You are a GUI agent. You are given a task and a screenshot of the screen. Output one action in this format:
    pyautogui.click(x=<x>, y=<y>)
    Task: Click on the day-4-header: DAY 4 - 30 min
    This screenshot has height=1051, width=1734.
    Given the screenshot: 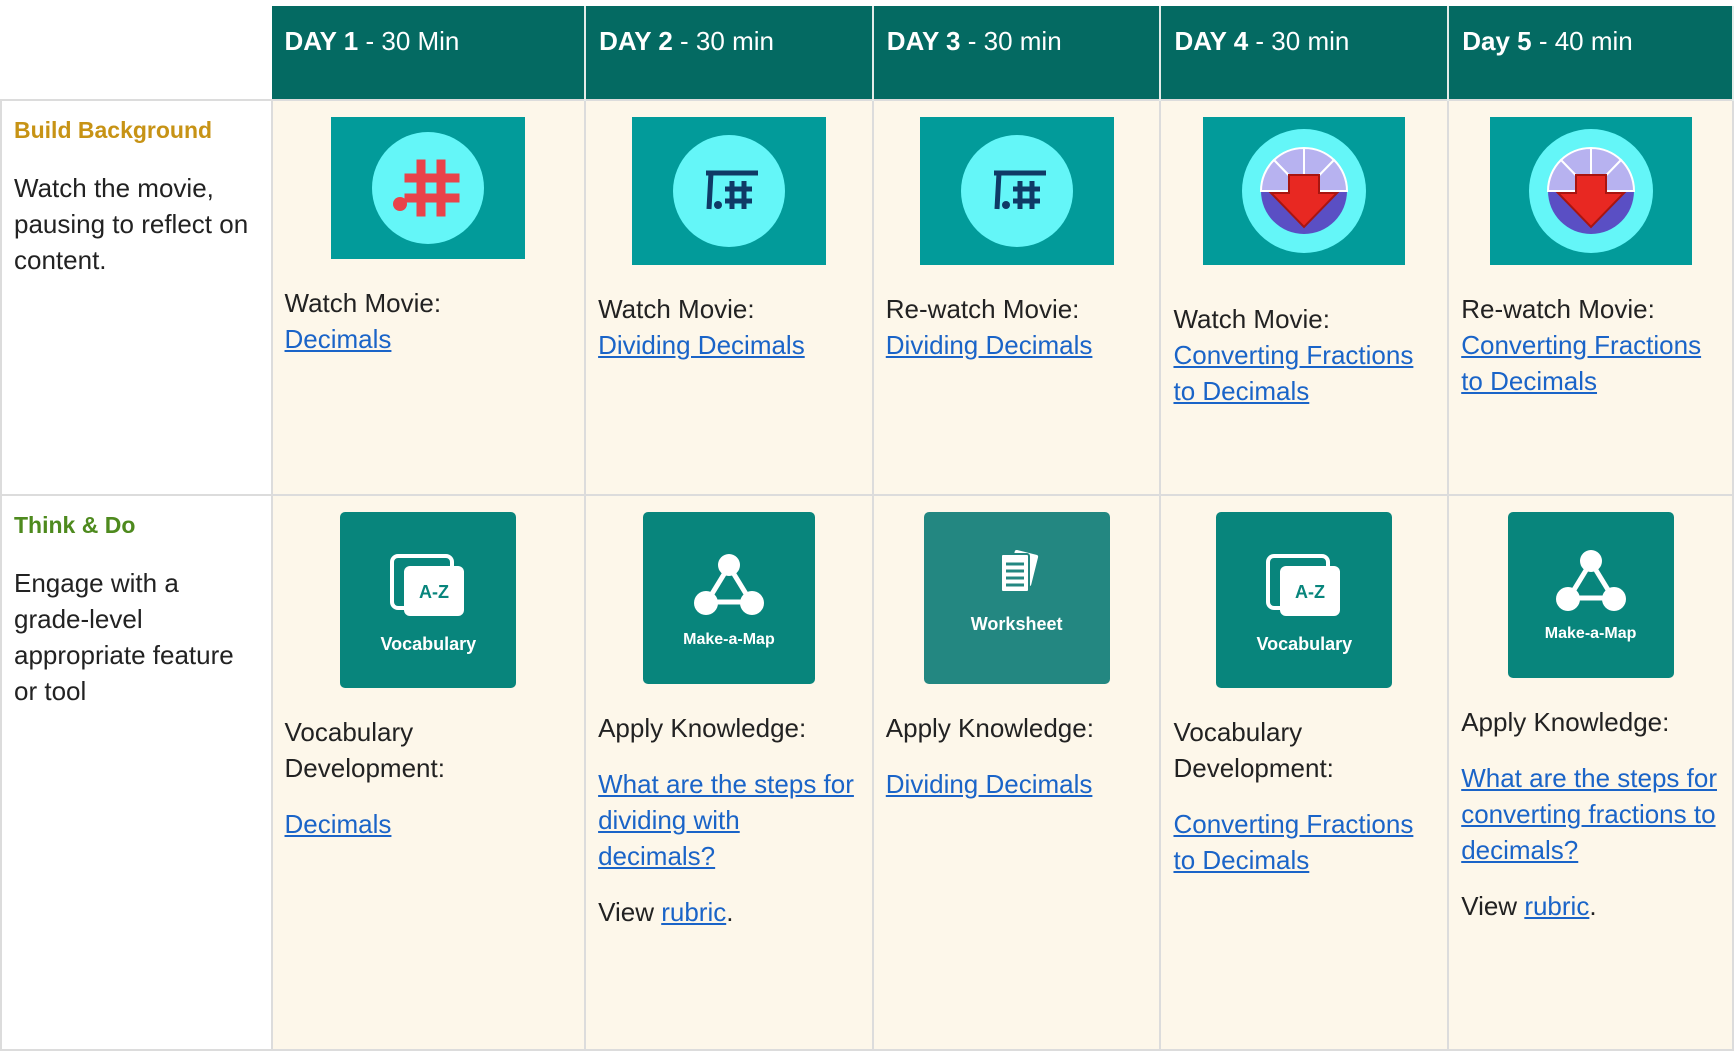 What is the action you would take?
    pyautogui.click(x=1305, y=50)
    